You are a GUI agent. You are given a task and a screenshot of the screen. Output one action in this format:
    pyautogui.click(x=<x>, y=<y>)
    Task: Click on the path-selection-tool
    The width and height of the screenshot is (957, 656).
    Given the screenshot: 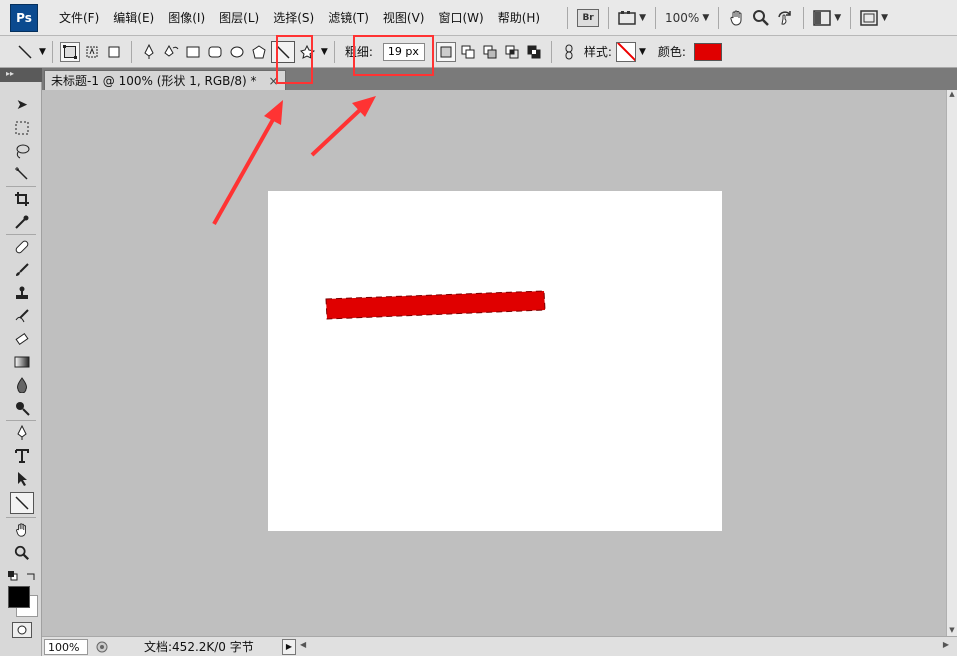 What is the action you would take?
    pyautogui.click(x=22, y=479)
    